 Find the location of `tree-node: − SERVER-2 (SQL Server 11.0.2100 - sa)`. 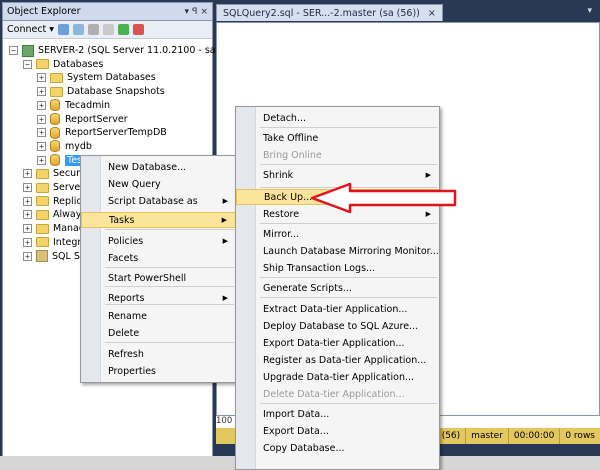

tree-node: − SERVER-2 (SQL Server 11.0.2100 - sa) is located at coordinates (114, 50).